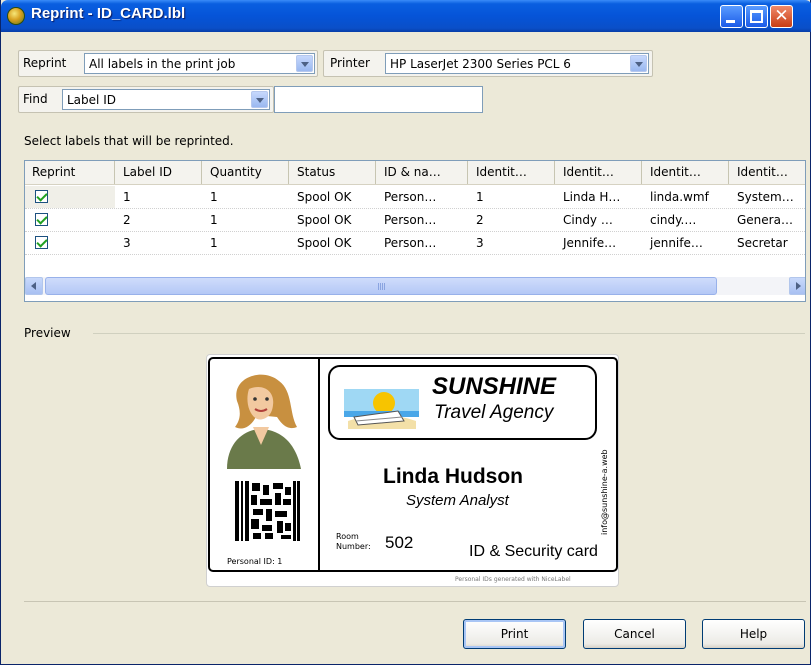 The height and width of the screenshot is (665, 811). What do you see at coordinates (381, 409) in the screenshot?
I see `beach-logo-icon` at bounding box center [381, 409].